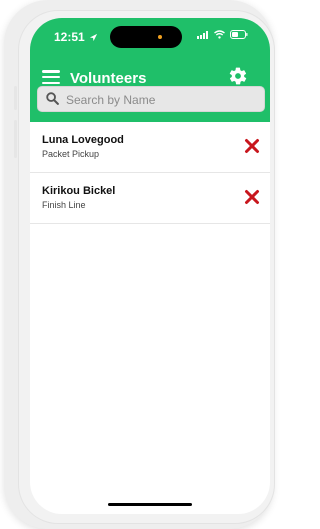  I want to click on app-header: 12:51 Volunteers Search by Name, so click(150, 70).